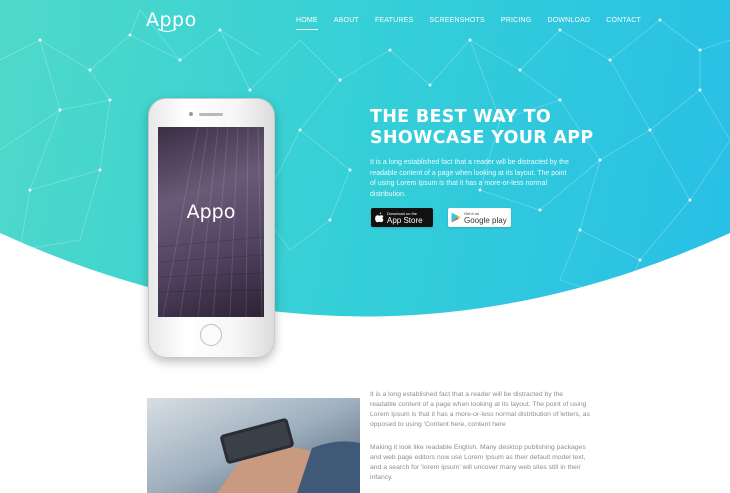 This screenshot has height=493, width=730. Describe the element at coordinates (568, 20) in the screenshot. I see `nav-download: DOWNLOAD` at that location.